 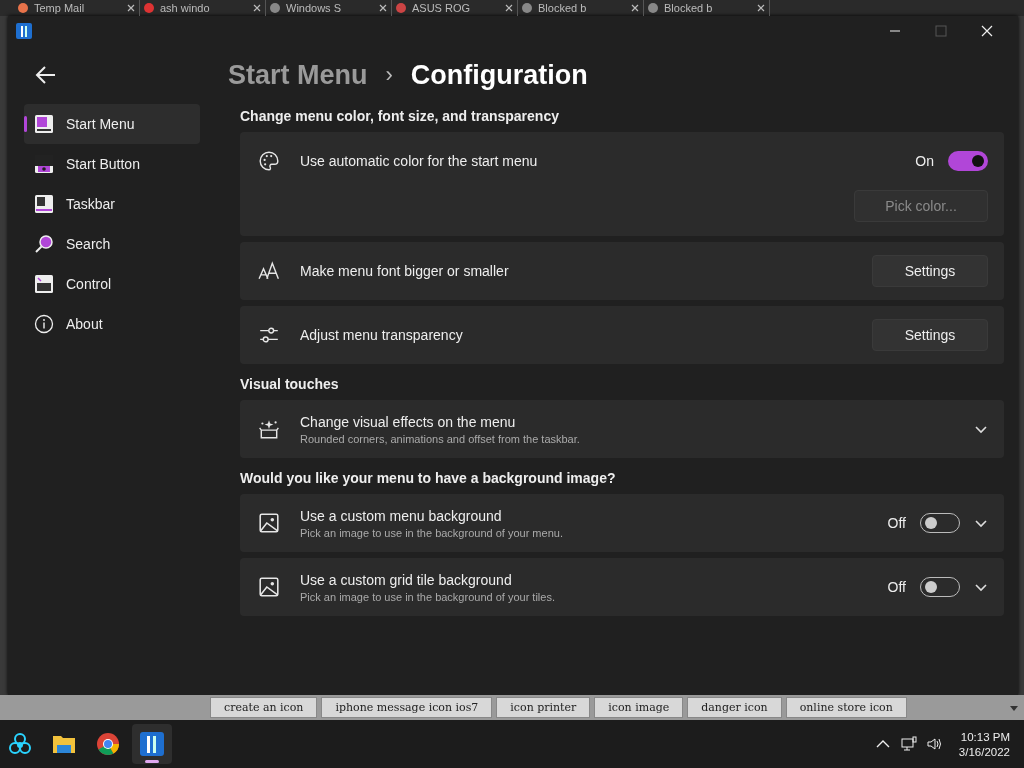 What do you see at coordinates (440, 438) in the screenshot?
I see `setting-description: Rounded corners, animations and offset from the taskbar.` at bounding box center [440, 438].